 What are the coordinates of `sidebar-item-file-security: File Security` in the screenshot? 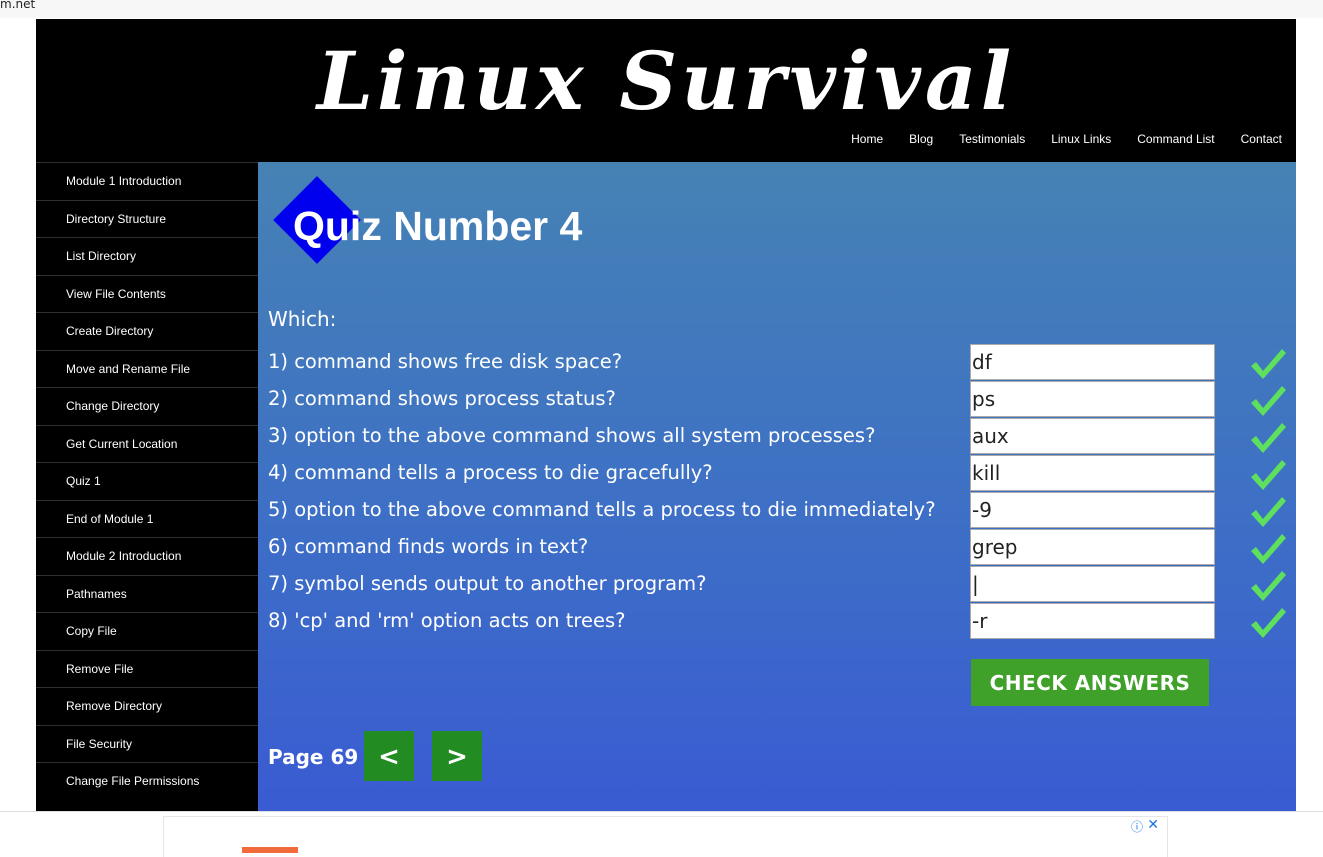 It's located at (147, 743).